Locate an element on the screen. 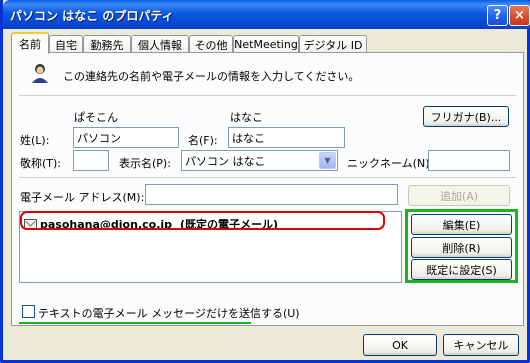  edit-button: 編集(E) is located at coordinates (461, 224).